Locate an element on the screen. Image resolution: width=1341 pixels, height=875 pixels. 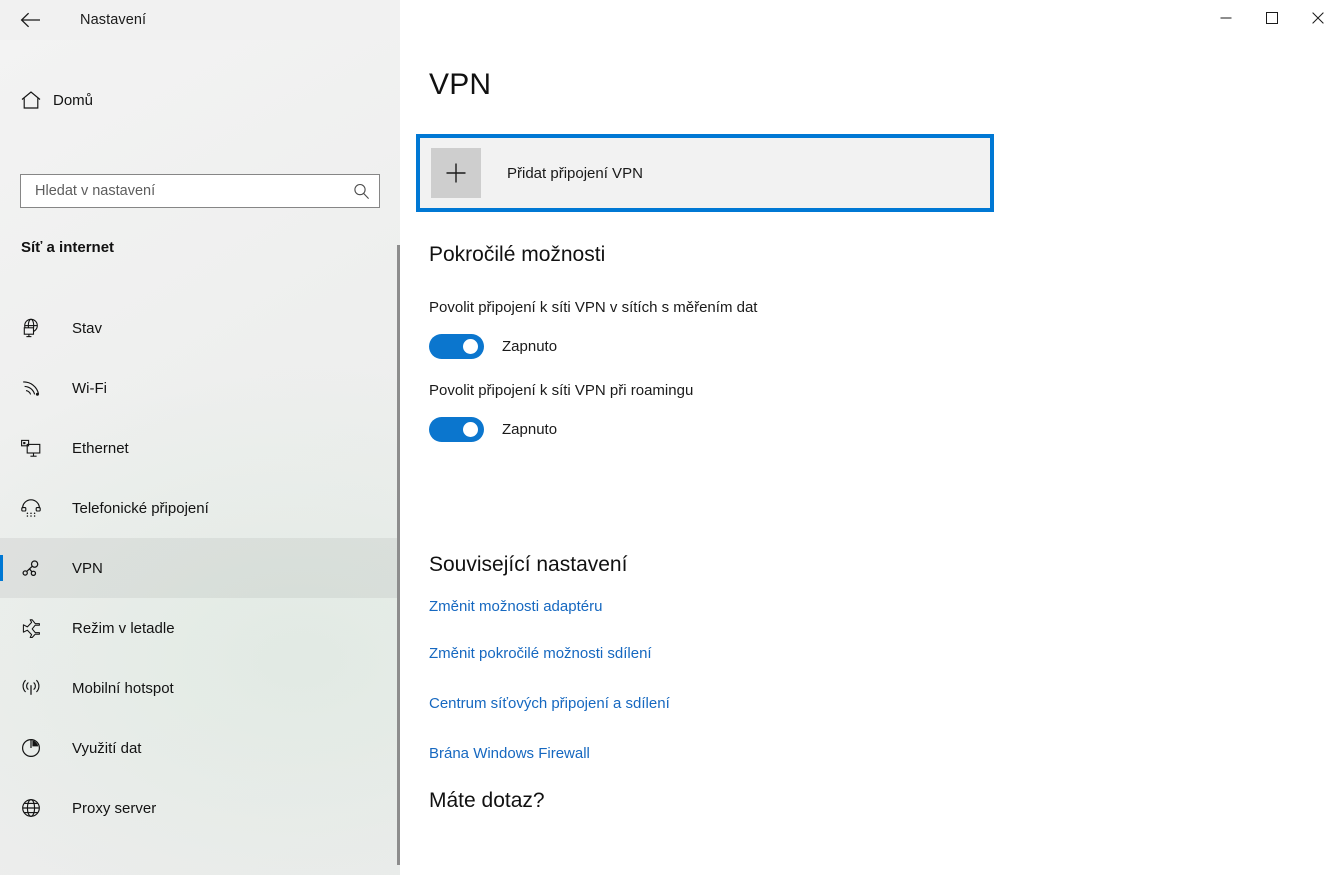
link-windows-firewall: Brána Windows Firewall is located at coordinates (509, 753).